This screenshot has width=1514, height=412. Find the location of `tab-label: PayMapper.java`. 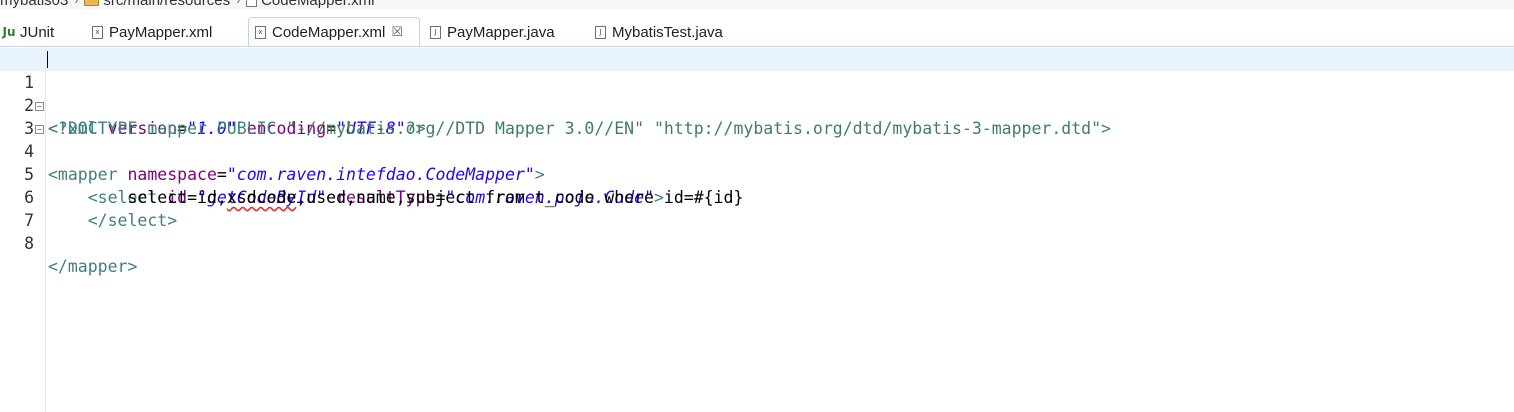

tab-label: PayMapper.java is located at coordinates (501, 32).